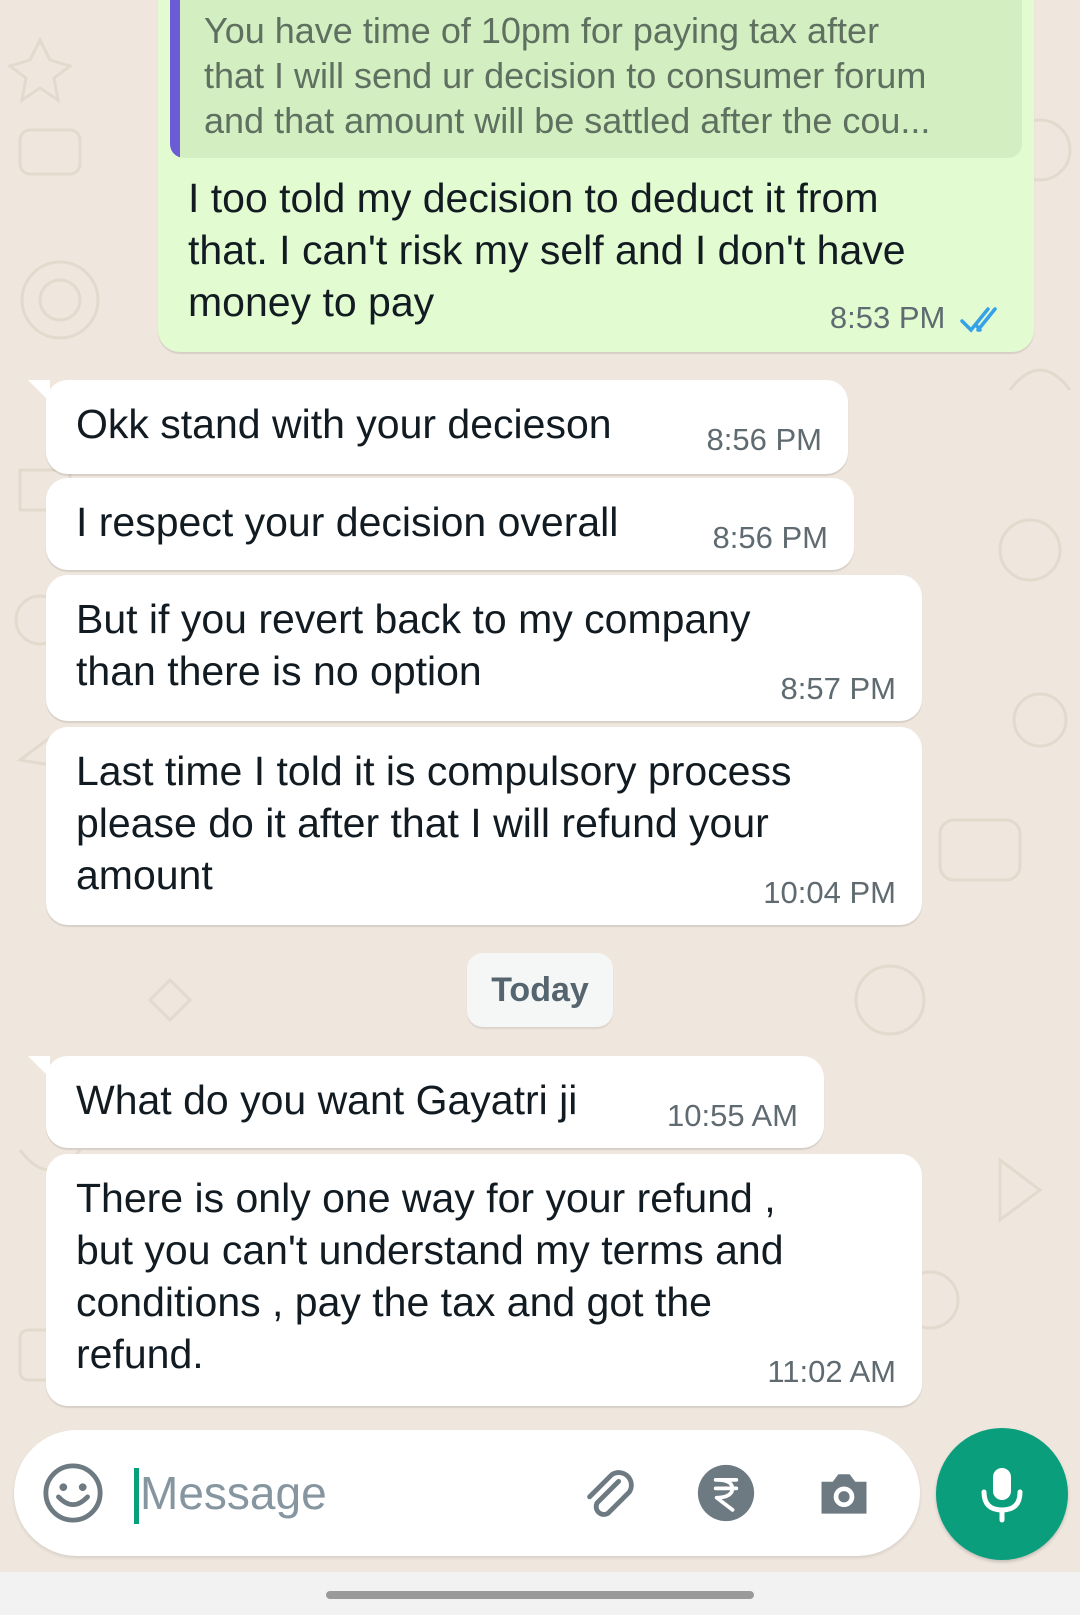 The height and width of the screenshot is (1615, 1080). Describe the element at coordinates (540, 990) in the screenshot. I see `date-divider: Today` at that location.